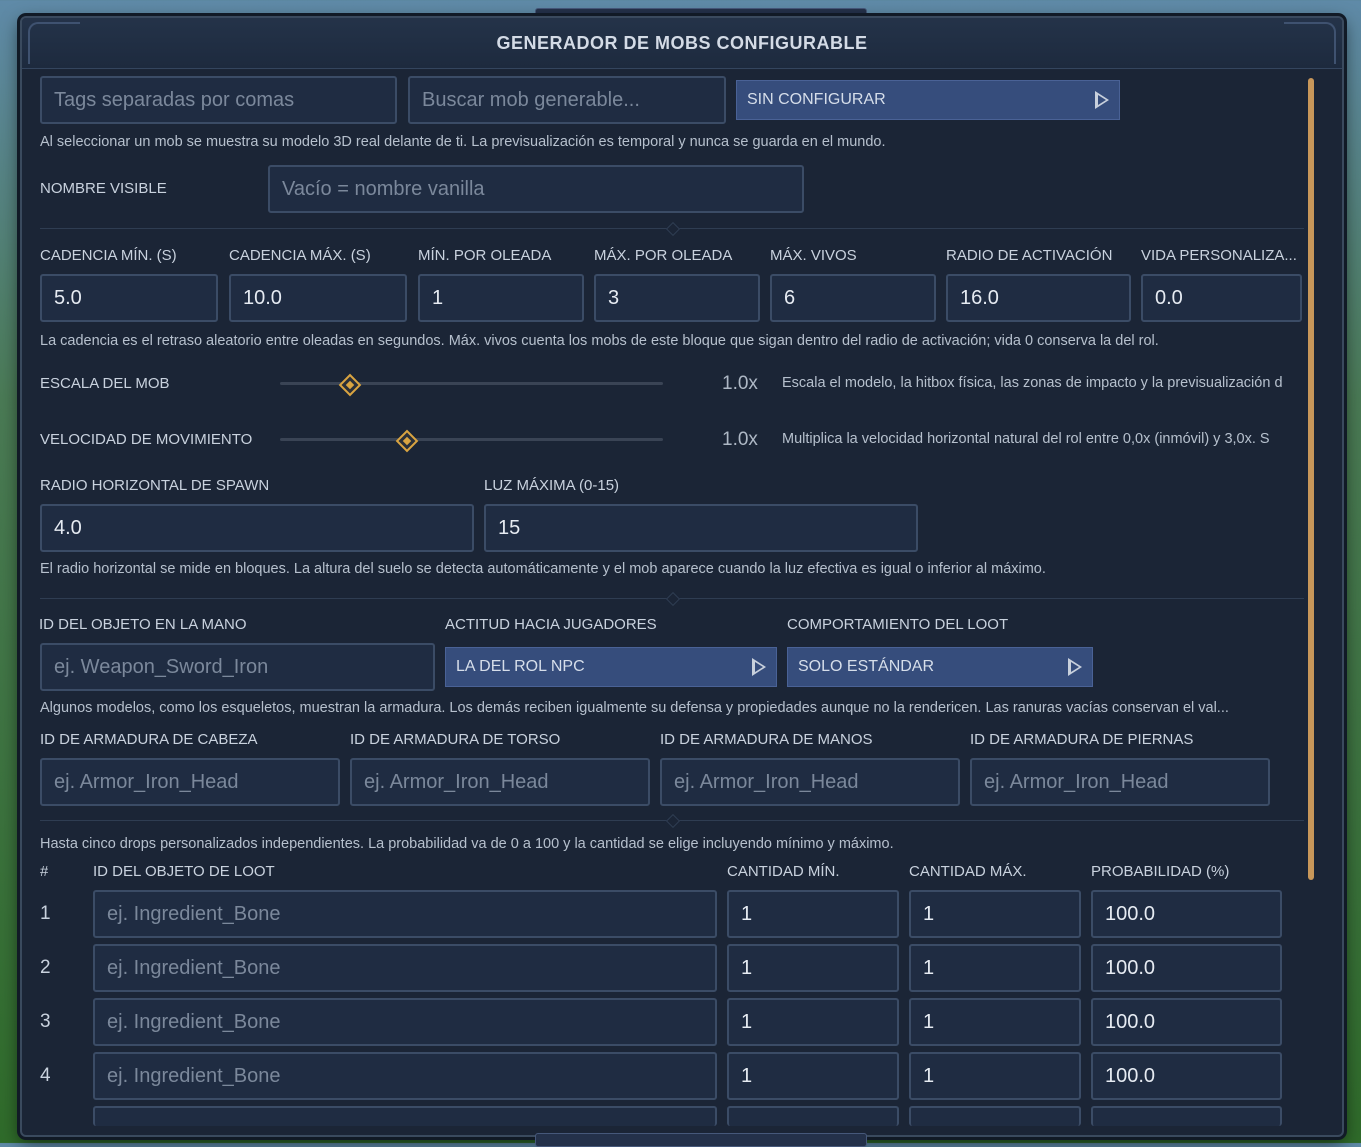 The image size is (1361, 1147). What do you see at coordinates (853, 298) in the screenshot?
I see `max-alive-input: 6` at bounding box center [853, 298].